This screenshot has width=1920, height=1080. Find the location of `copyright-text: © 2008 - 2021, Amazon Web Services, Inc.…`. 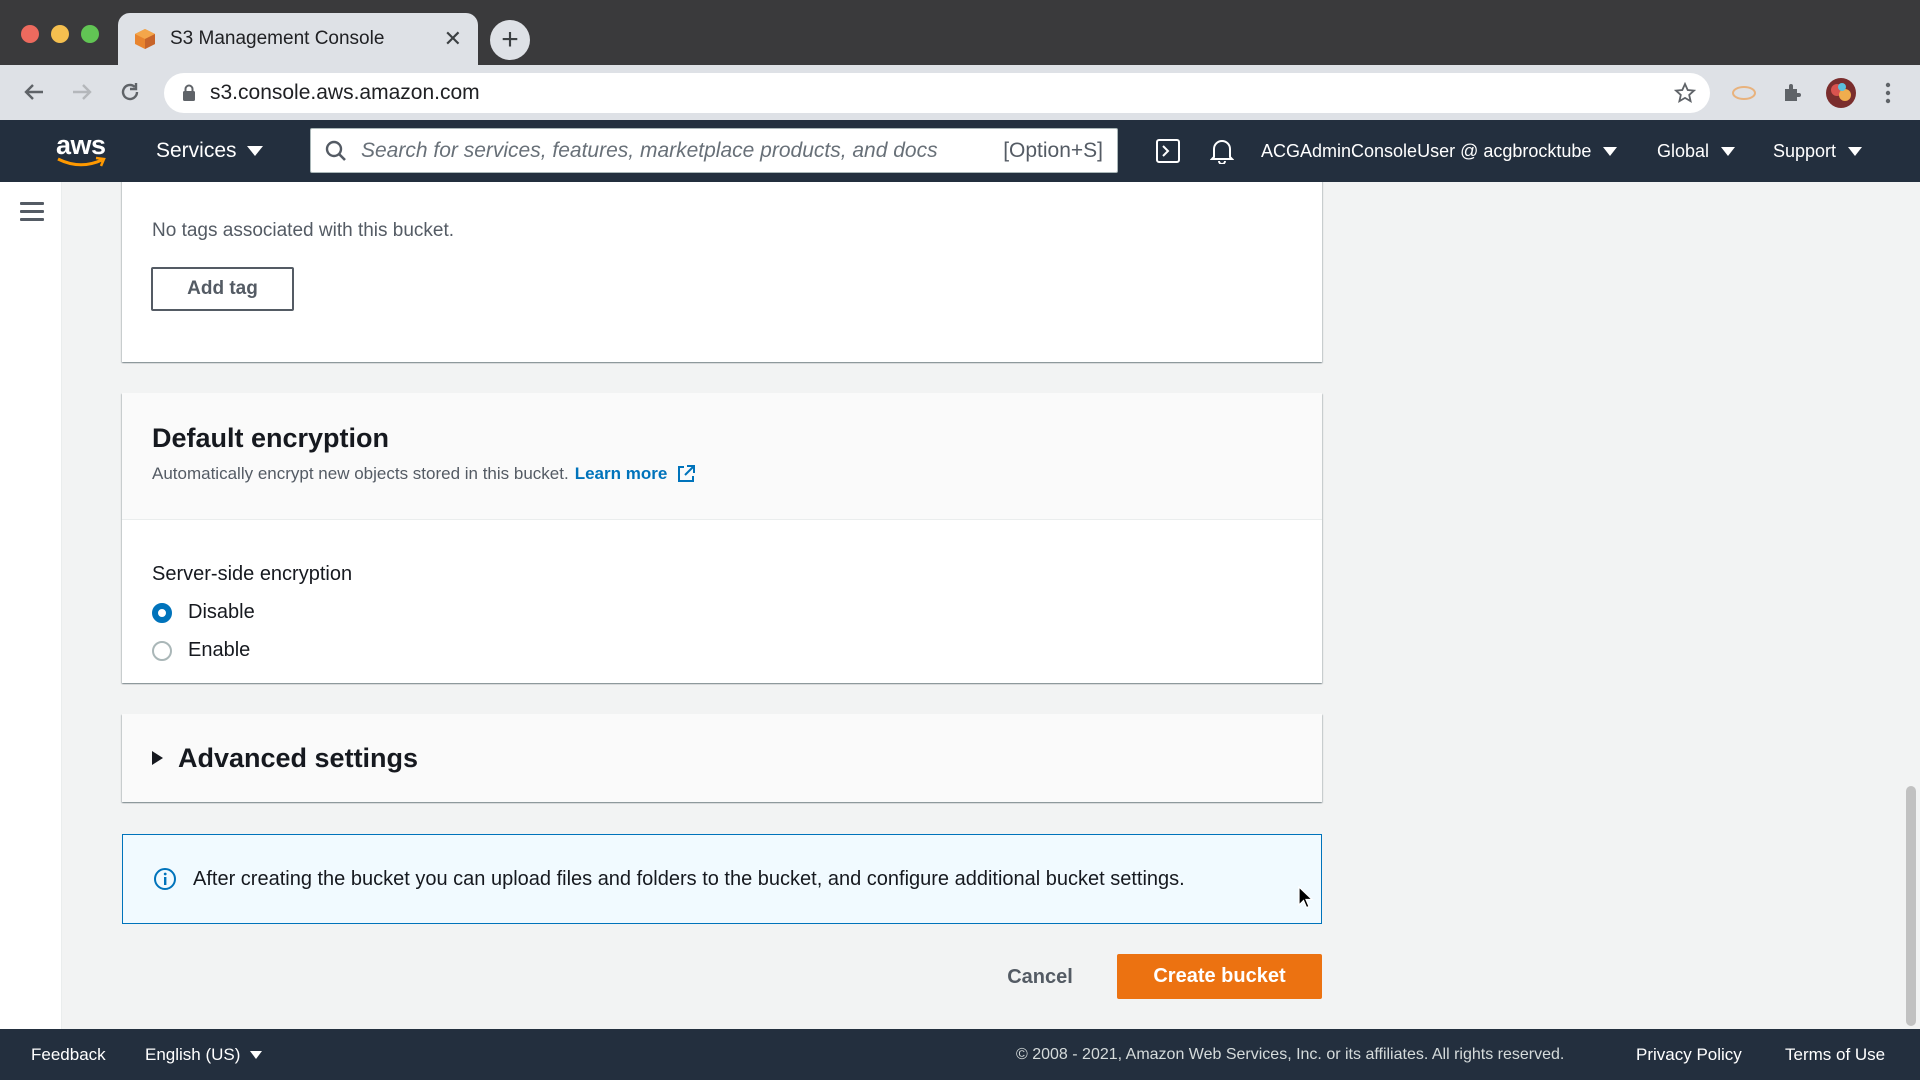

copyright-text: © 2008 - 2021, Amazon Web Services, Inc.… is located at coordinates (1290, 1054).